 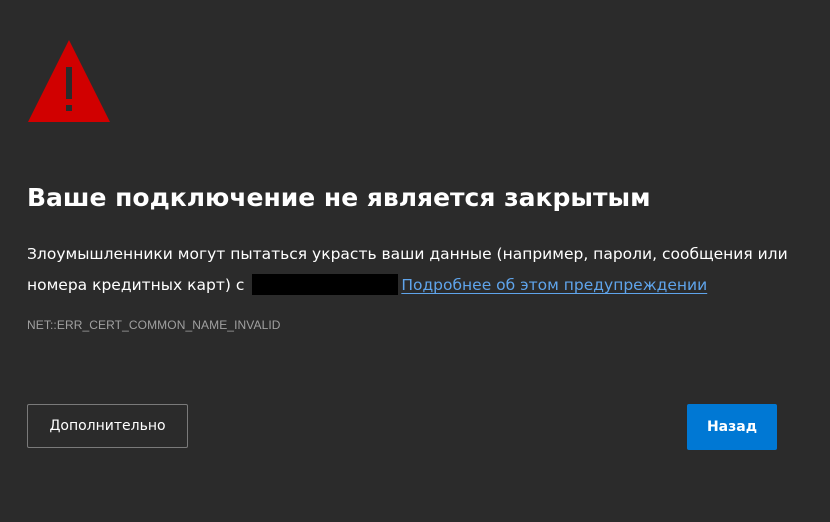 What do you see at coordinates (554, 285) in the screenshot?
I see `learn-more-link: Подробнее об этом предупреждении` at bounding box center [554, 285].